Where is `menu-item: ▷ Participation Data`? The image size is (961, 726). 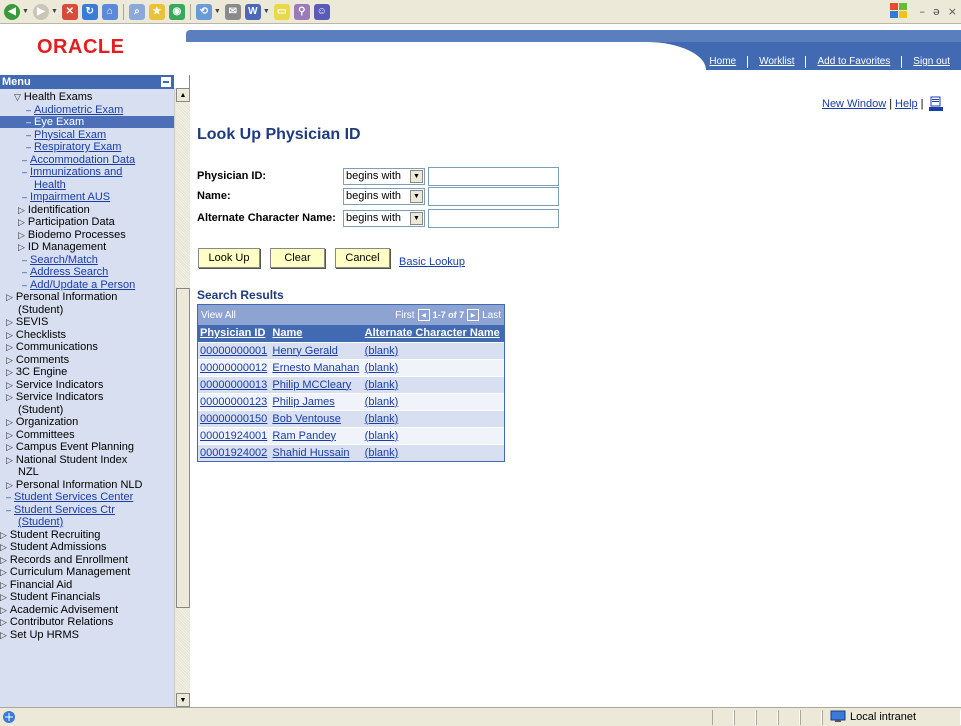 menu-item: ▷ Participation Data is located at coordinates (66, 222).